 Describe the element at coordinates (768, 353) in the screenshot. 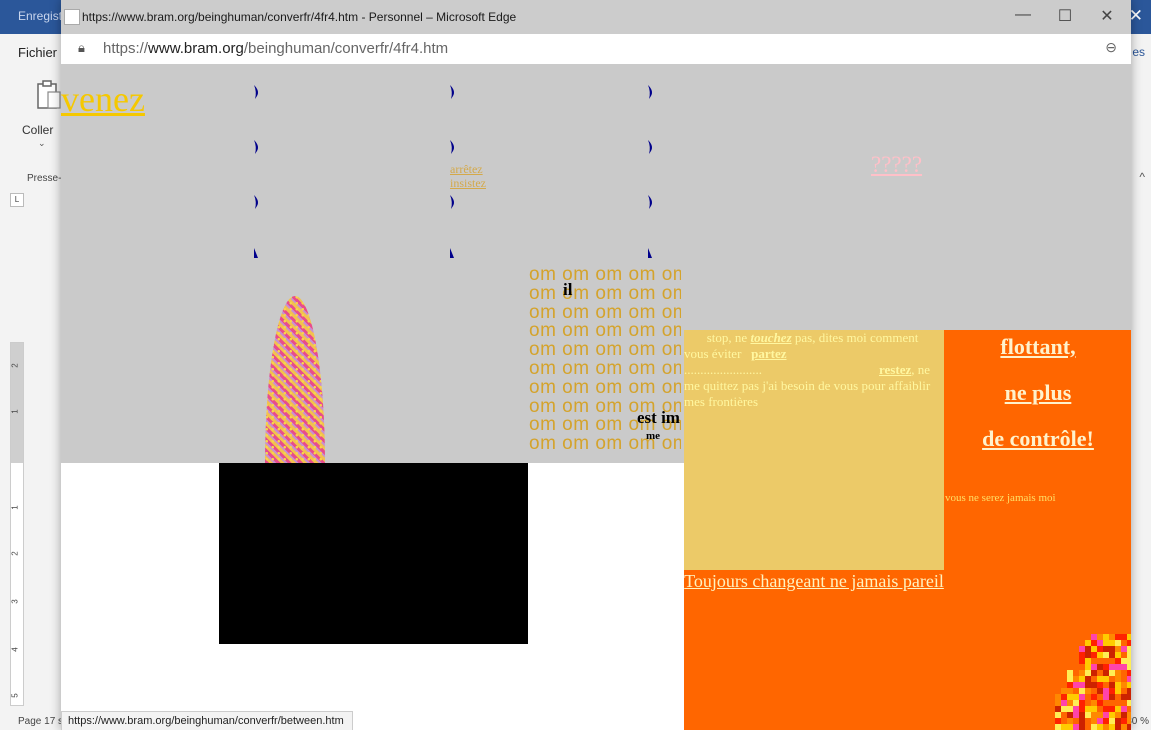

I see `partez-link: partez` at that location.